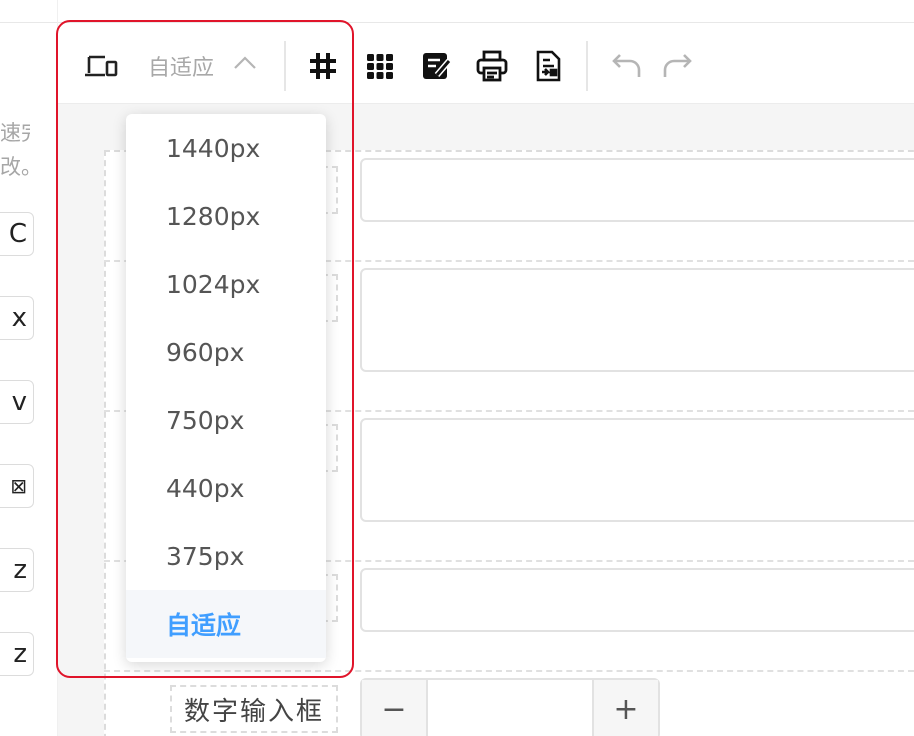 The height and width of the screenshot is (736, 914). Describe the element at coordinates (15, 150) in the screenshot. I see `palette-hint: 速完 改。` at that location.